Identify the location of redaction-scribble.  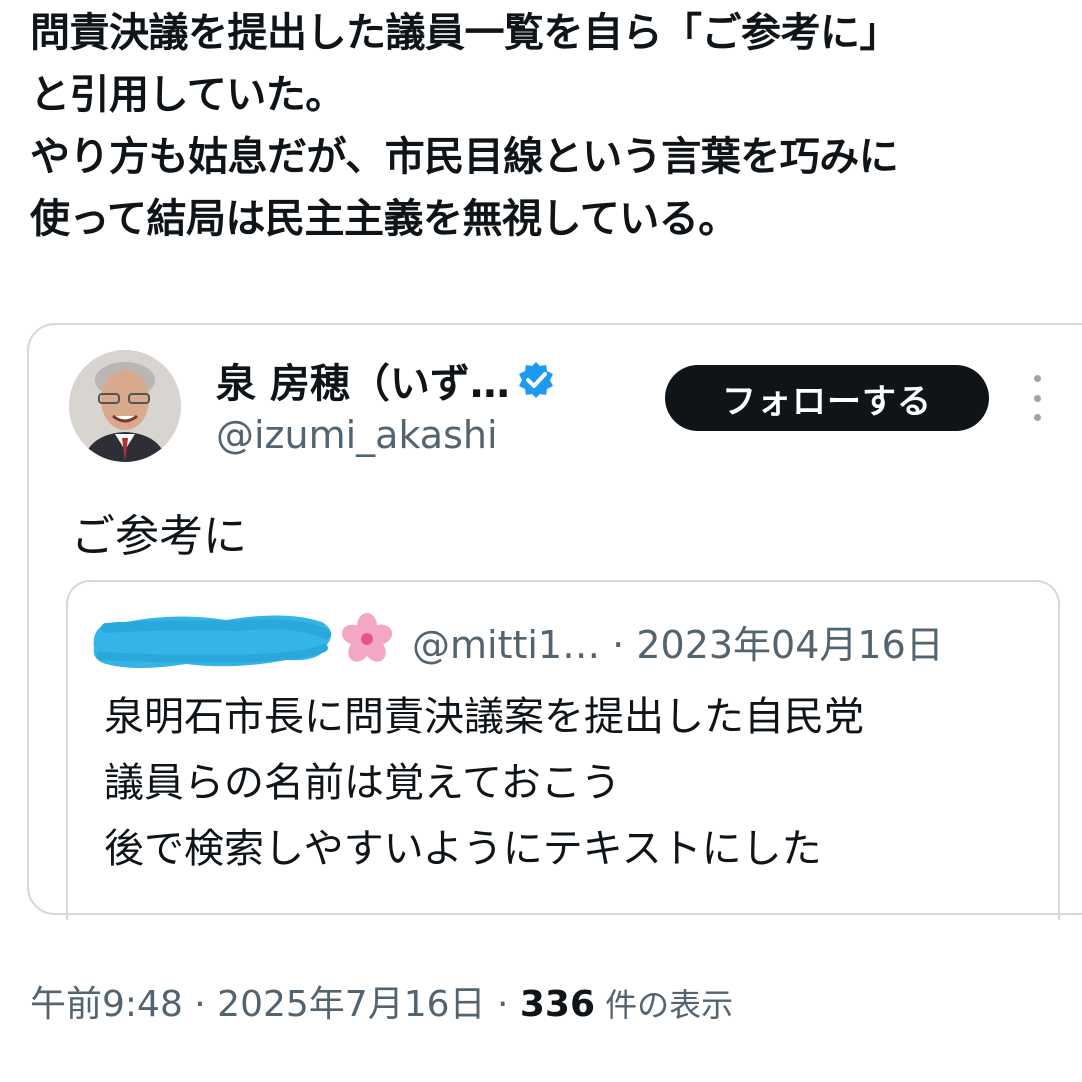
(212, 638).